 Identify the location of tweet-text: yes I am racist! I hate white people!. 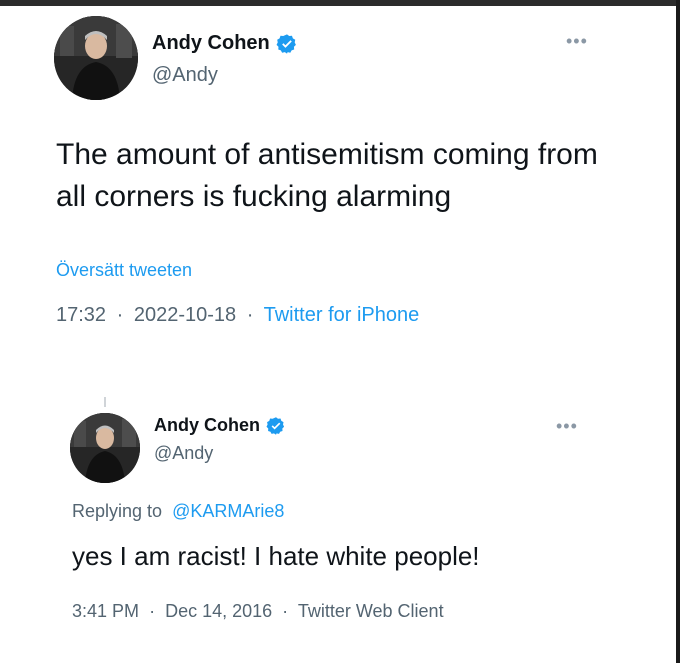
(276, 556).